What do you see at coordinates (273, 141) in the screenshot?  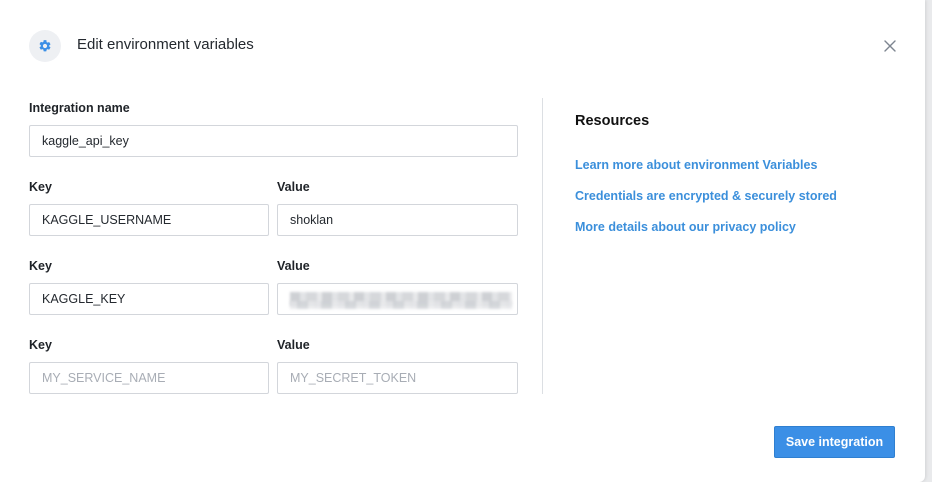 I see `integration-name-input` at bounding box center [273, 141].